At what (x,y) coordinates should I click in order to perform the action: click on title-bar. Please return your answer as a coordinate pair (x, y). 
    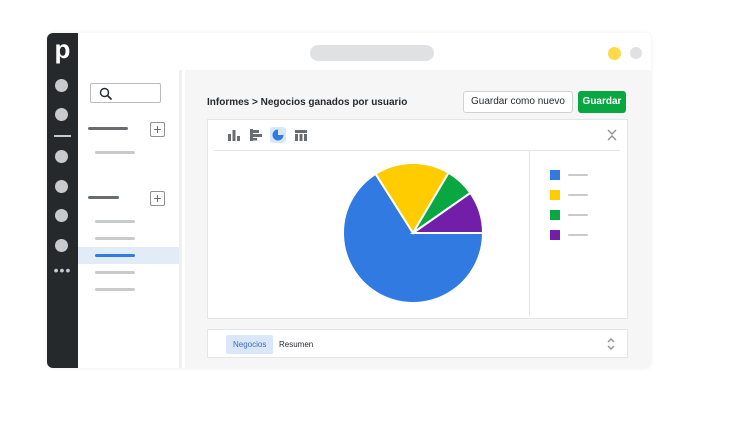
    Looking at the image, I should click on (364, 51).